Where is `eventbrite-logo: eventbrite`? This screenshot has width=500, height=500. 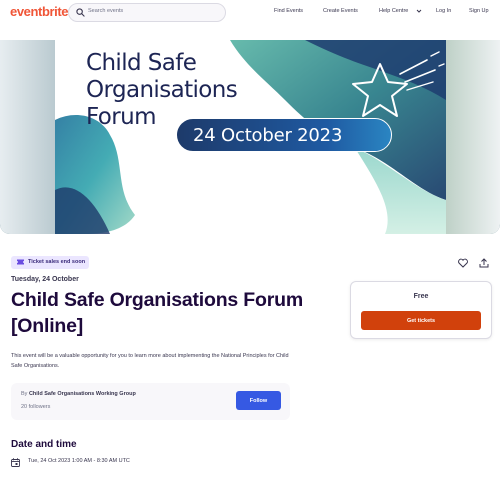 eventbrite-logo: eventbrite is located at coordinates (39, 11).